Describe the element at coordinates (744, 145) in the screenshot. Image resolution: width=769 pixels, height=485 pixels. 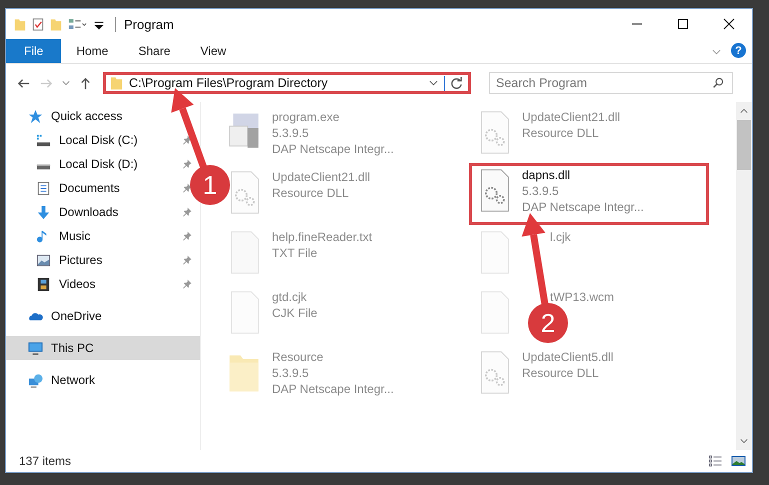
I see `scrollbar-thumb` at that location.